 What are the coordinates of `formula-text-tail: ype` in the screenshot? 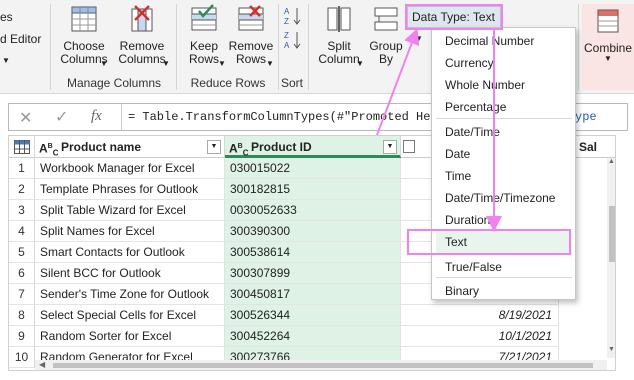 It's located at (586, 117).